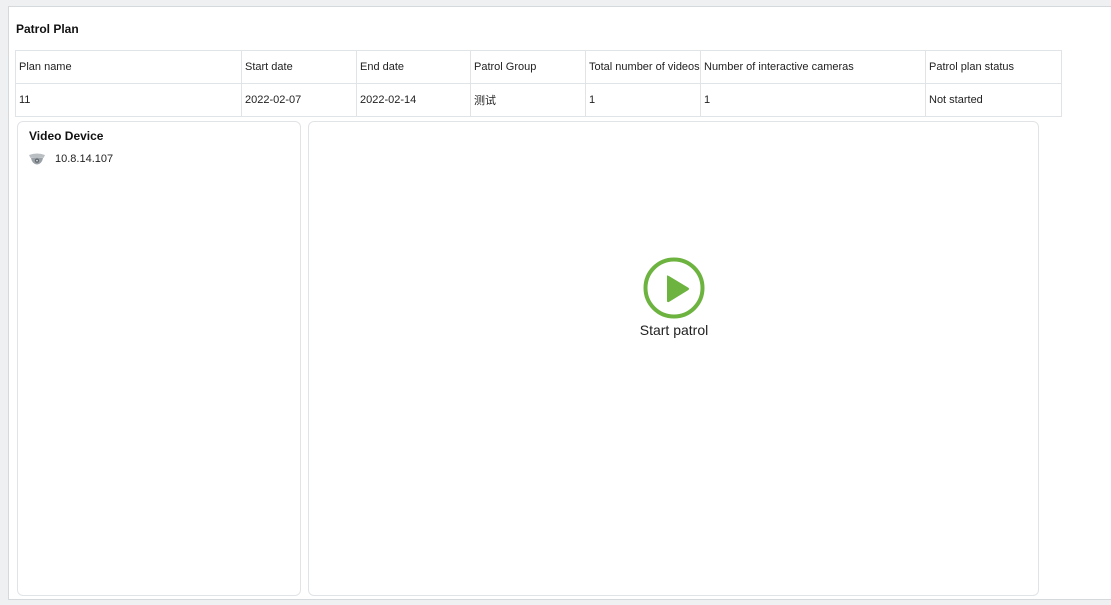 The width and height of the screenshot is (1111, 605). Describe the element at coordinates (47, 29) in the screenshot. I see `page-title: Patrol Plan` at that location.